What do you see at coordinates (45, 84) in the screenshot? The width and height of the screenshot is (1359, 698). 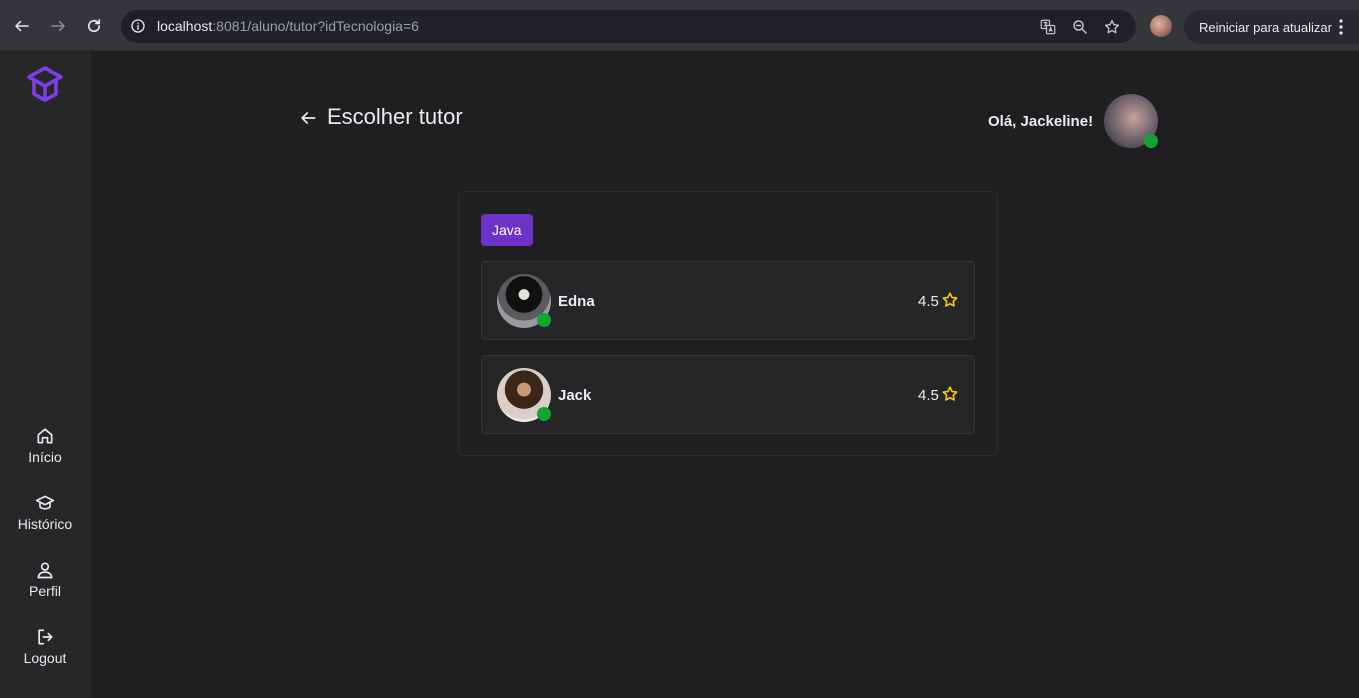 I see `graduation-box-logo` at bounding box center [45, 84].